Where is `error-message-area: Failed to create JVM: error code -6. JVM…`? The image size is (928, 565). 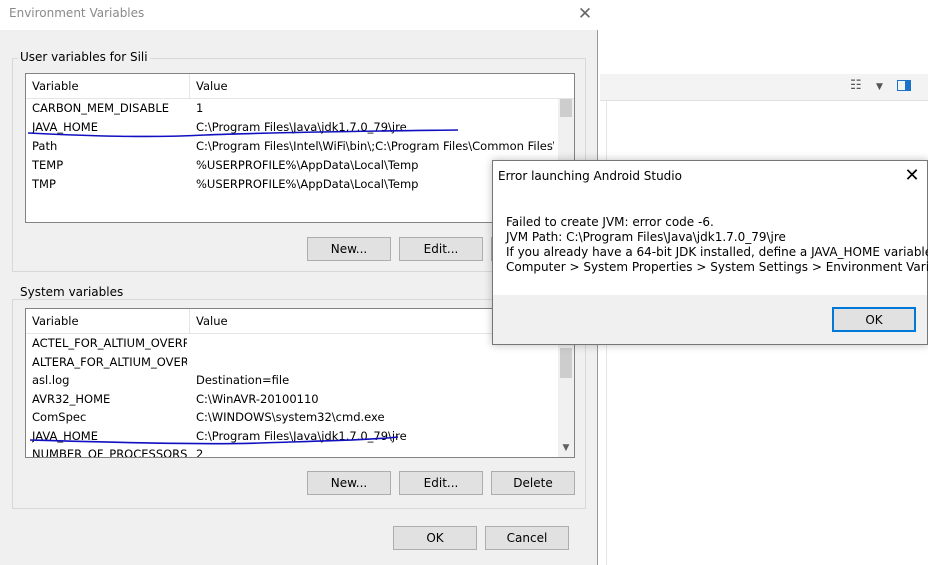
error-message-area: Failed to create JVM: error code -6. JVM… is located at coordinates (710, 243).